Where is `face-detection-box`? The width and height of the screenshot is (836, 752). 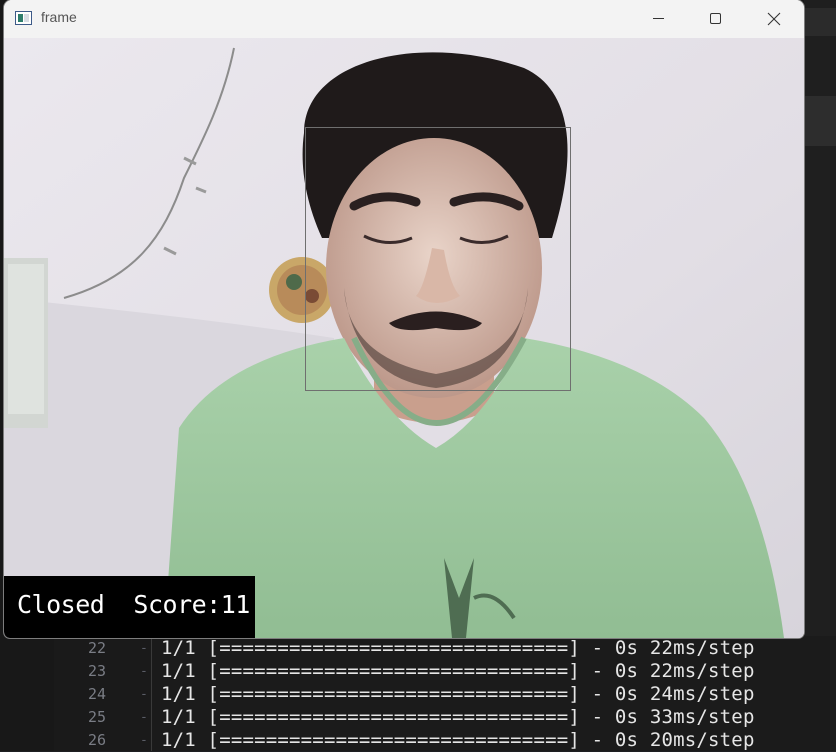
face-detection-box is located at coordinates (438, 259).